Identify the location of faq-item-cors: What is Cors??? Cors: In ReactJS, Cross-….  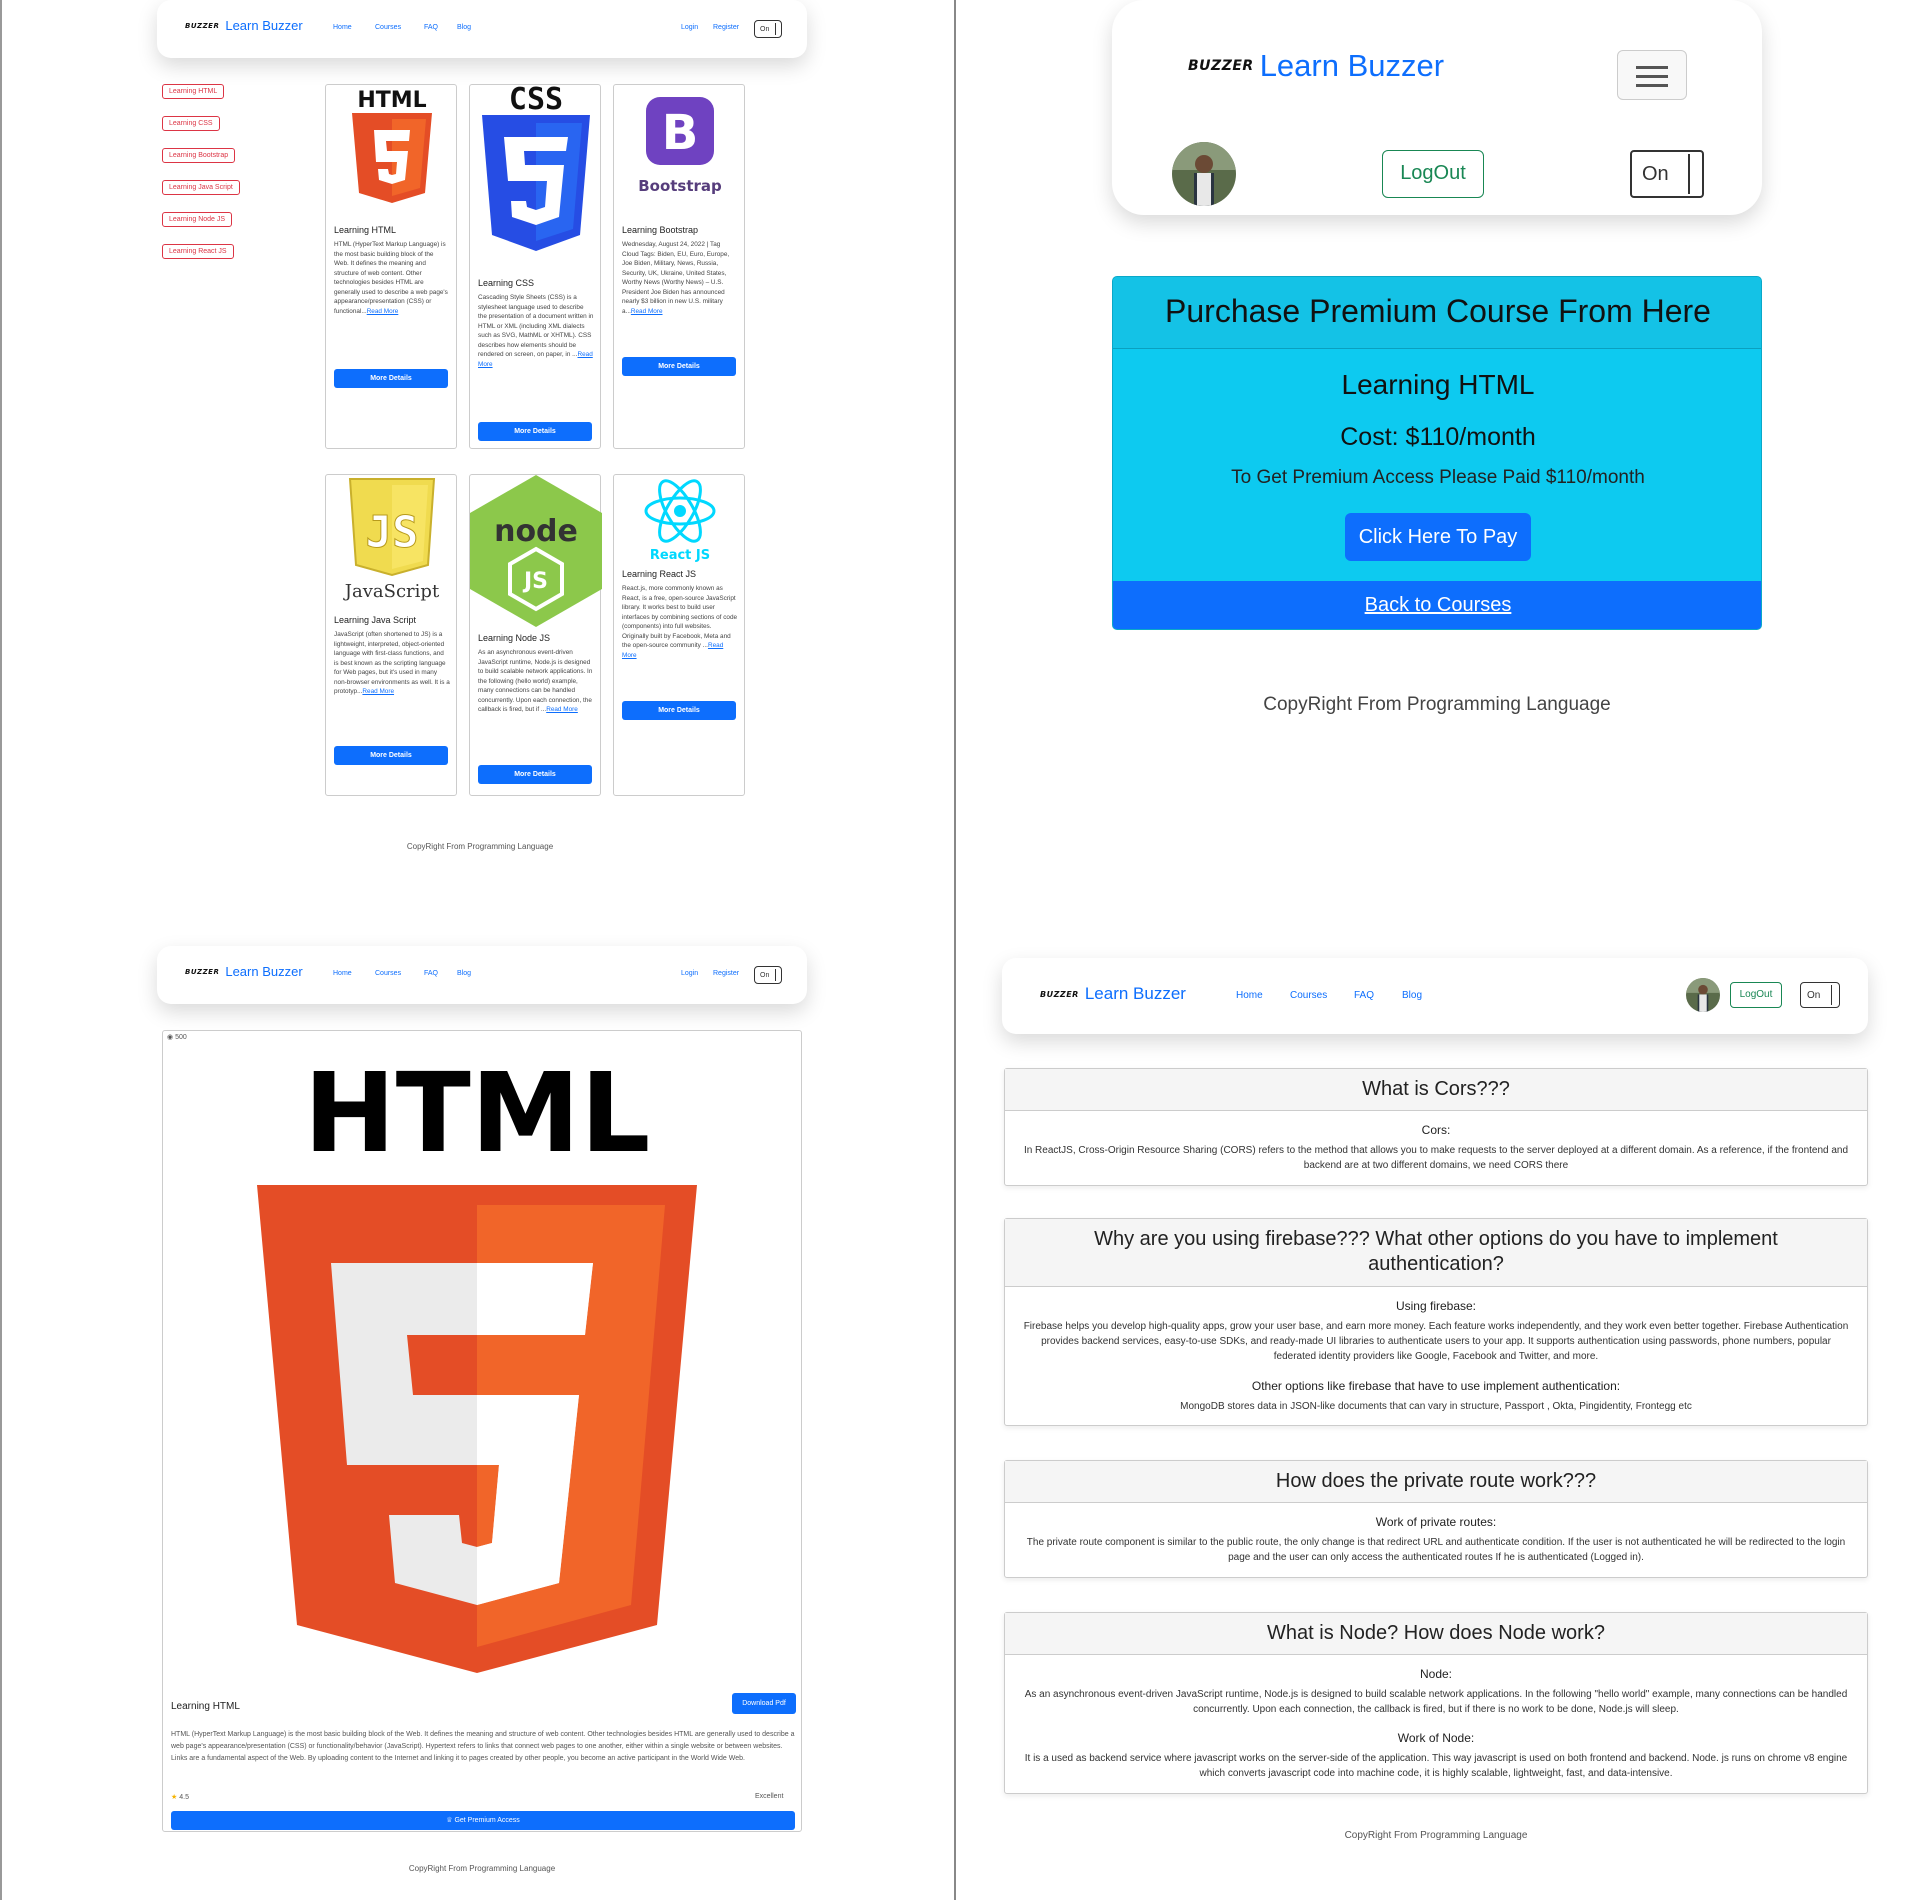
(1436, 1127).